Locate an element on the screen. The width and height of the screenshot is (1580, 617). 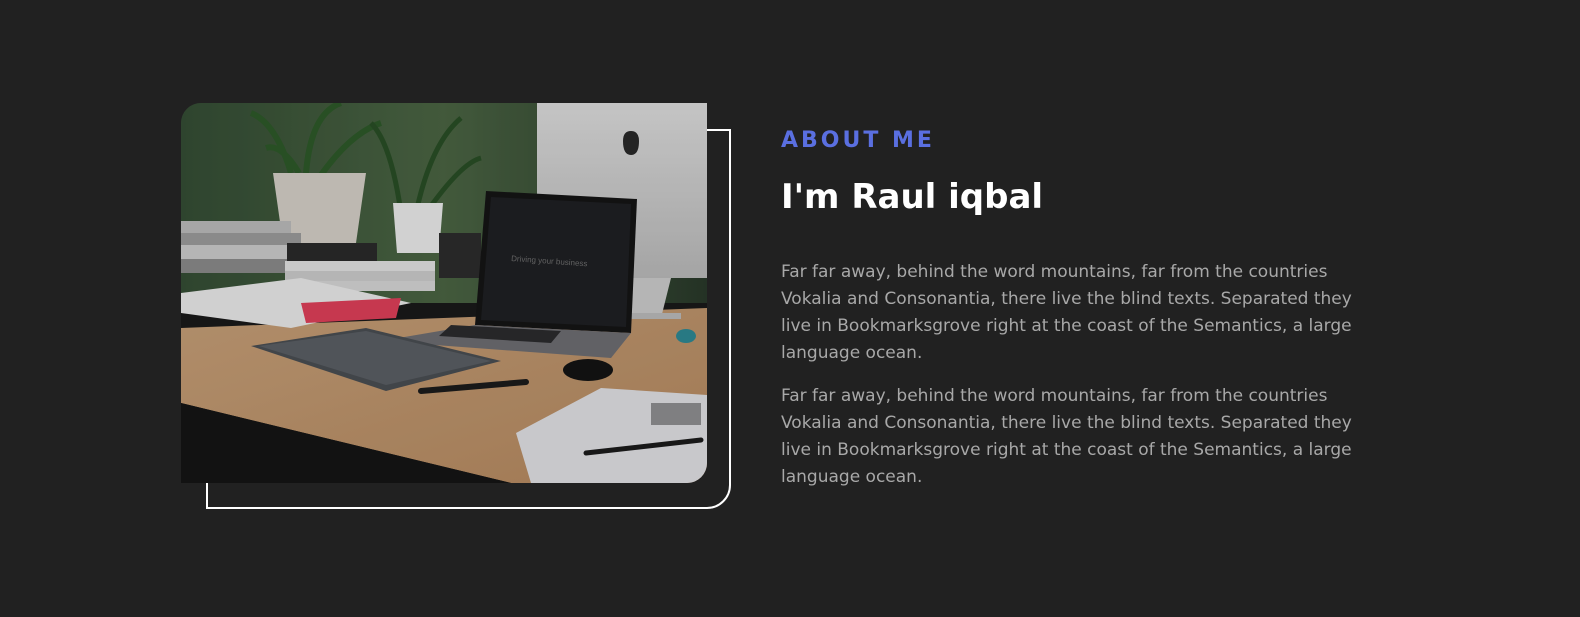
section-eyebrow: ABOUT ME is located at coordinates (858, 140).